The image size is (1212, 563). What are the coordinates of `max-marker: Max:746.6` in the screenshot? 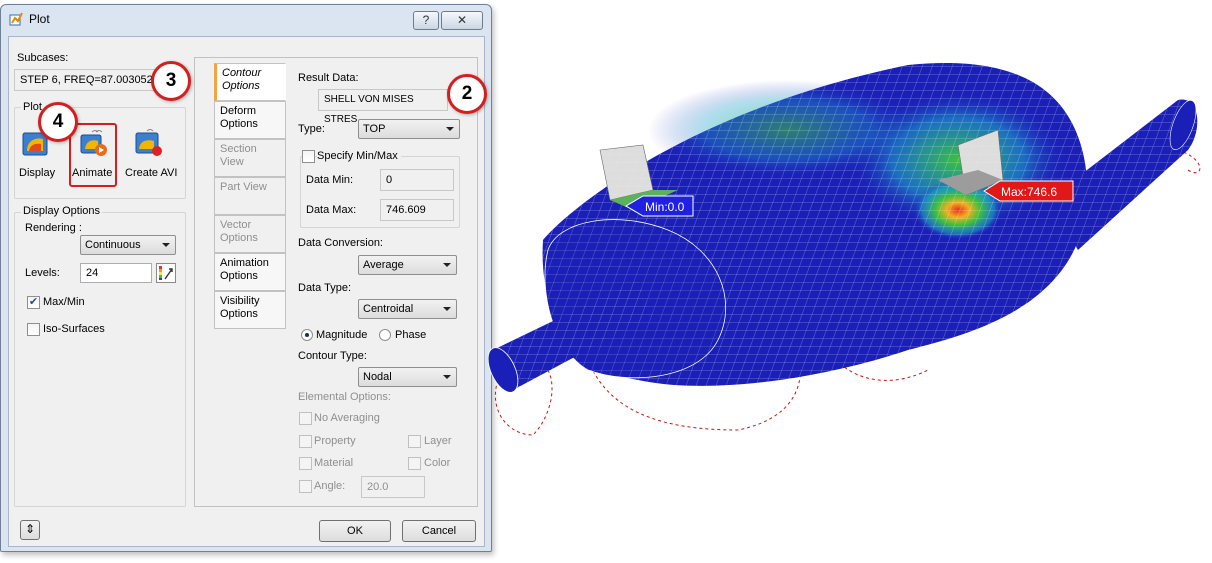 It's located at (1028, 191).